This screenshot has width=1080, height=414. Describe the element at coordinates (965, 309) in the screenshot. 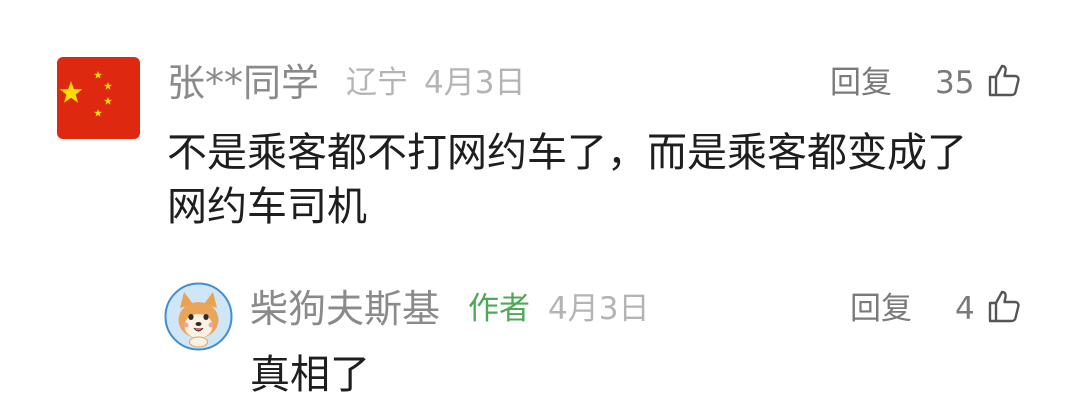

I see `like-count: 4` at that location.